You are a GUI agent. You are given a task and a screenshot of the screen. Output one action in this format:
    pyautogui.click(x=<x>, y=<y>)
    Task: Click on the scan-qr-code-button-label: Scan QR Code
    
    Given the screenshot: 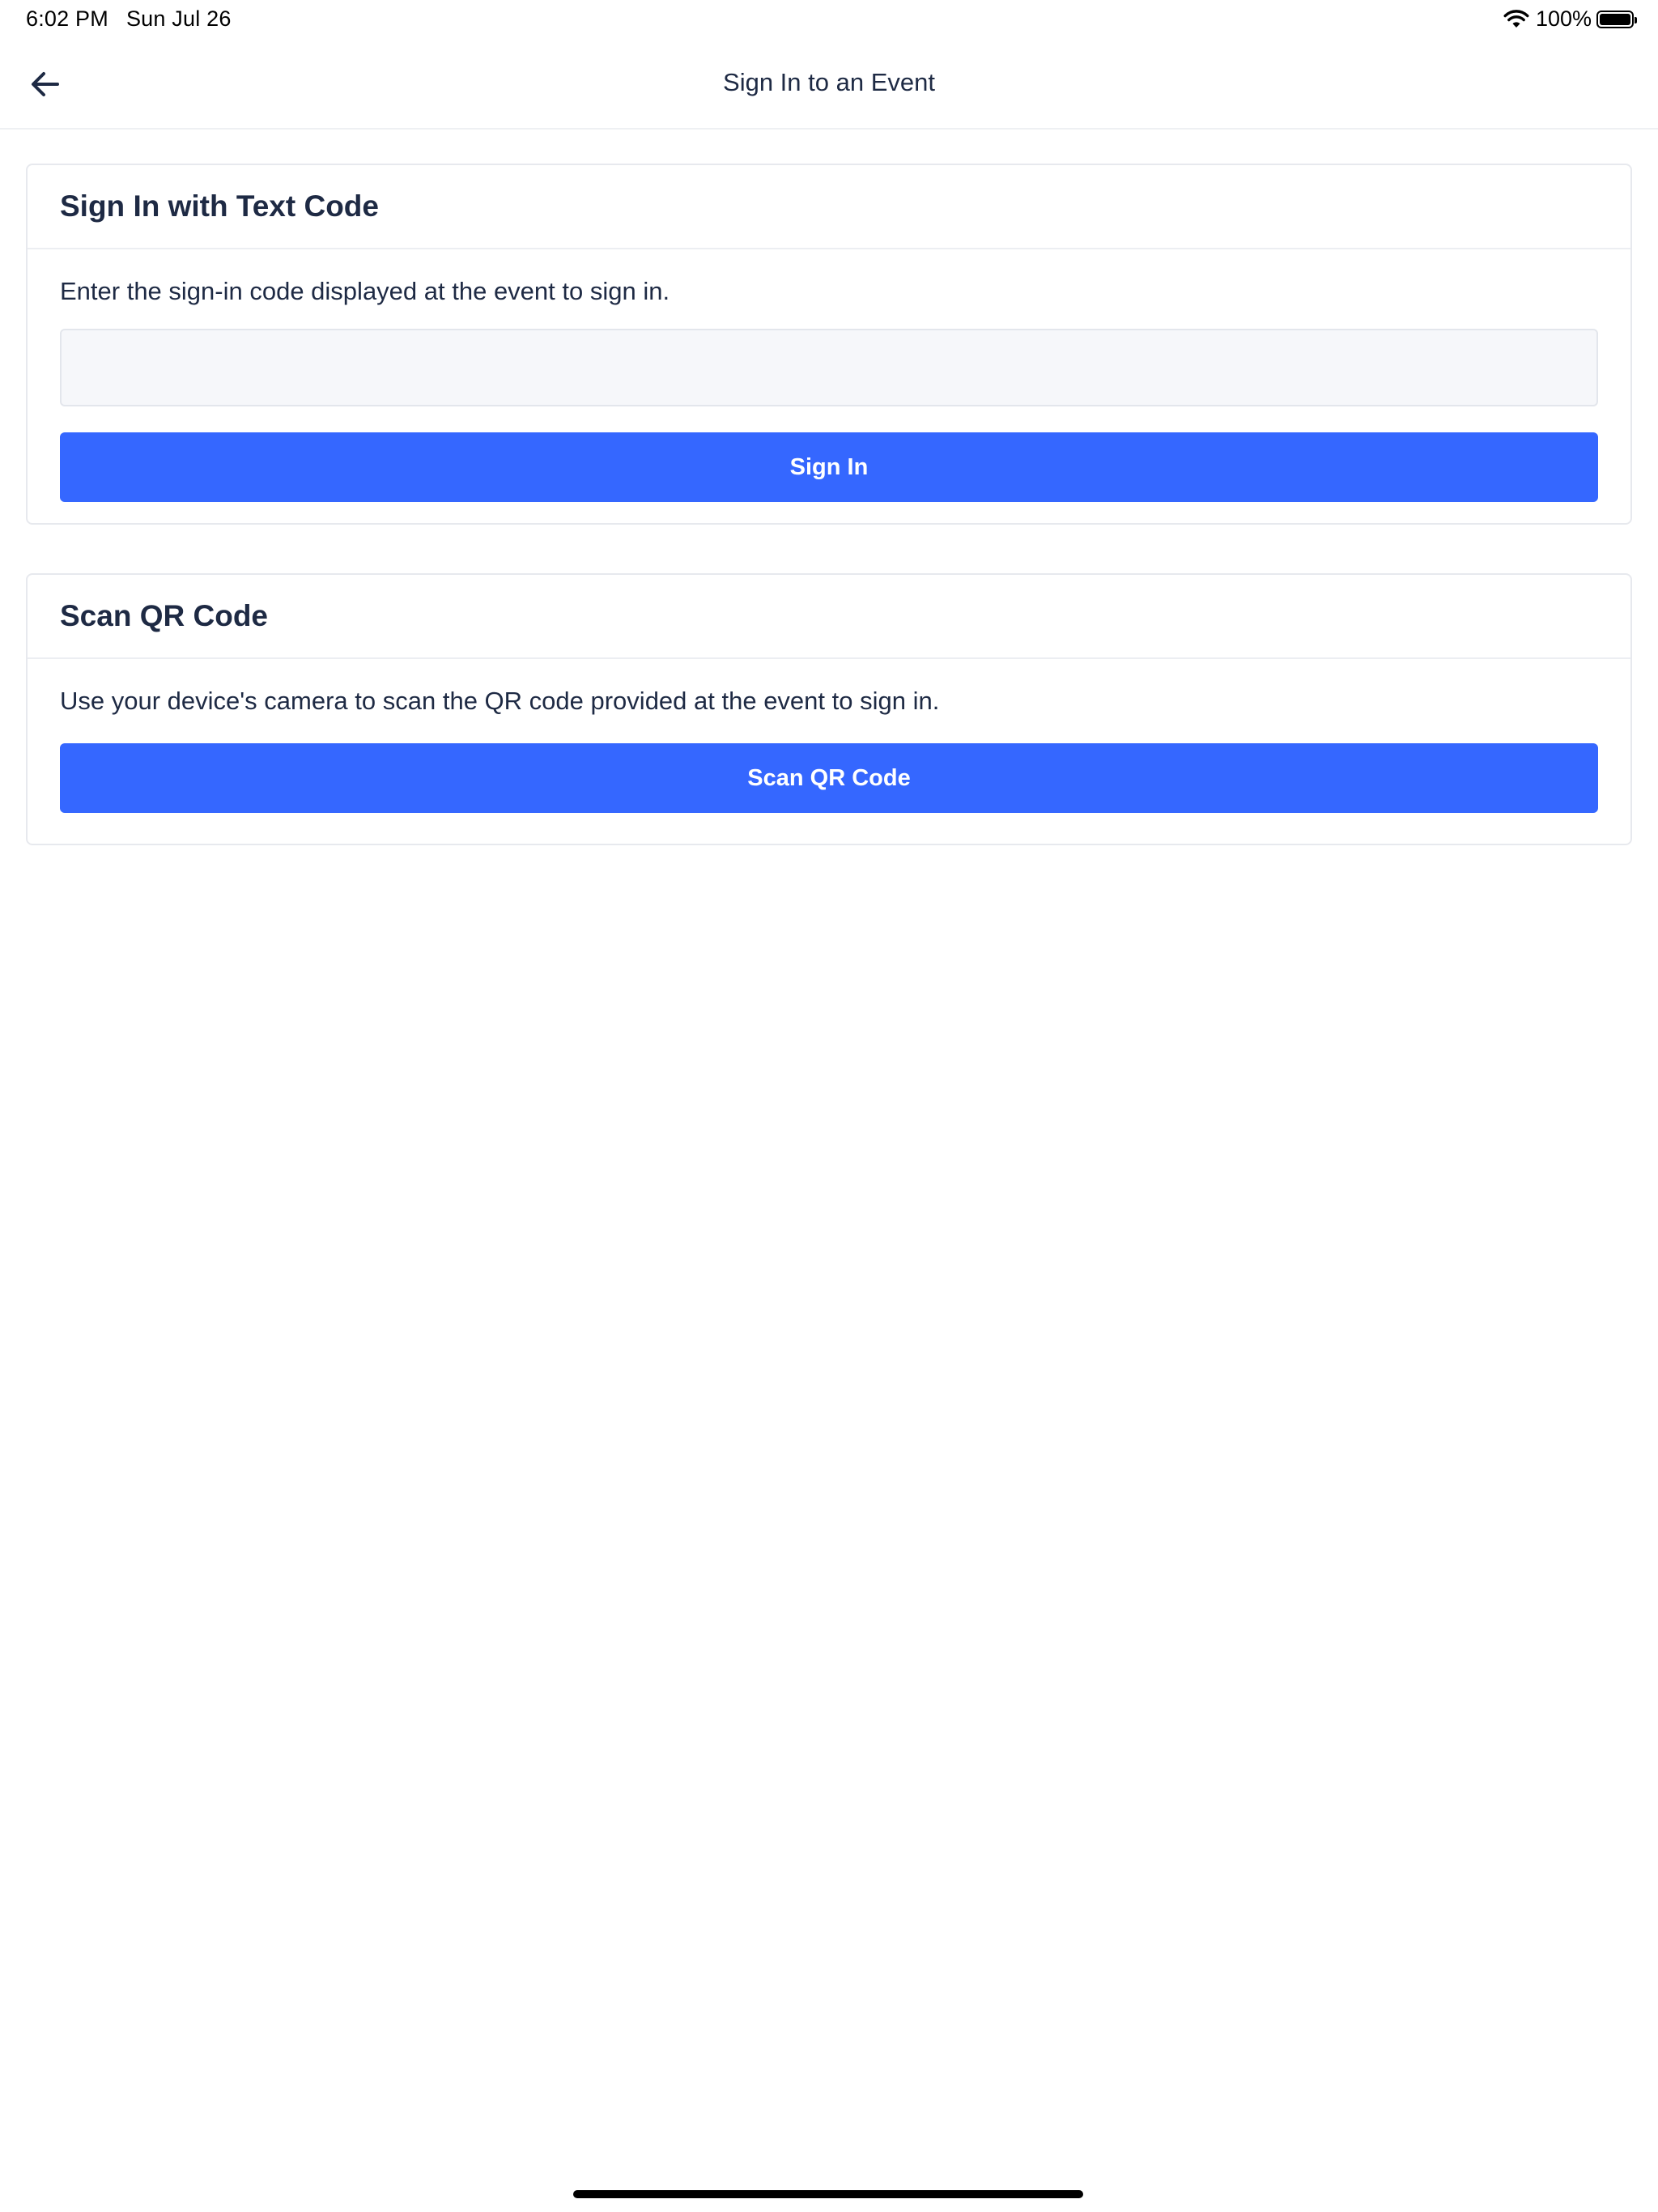 What is the action you would take?
    pyautogui.click(x=829, y=778)
    